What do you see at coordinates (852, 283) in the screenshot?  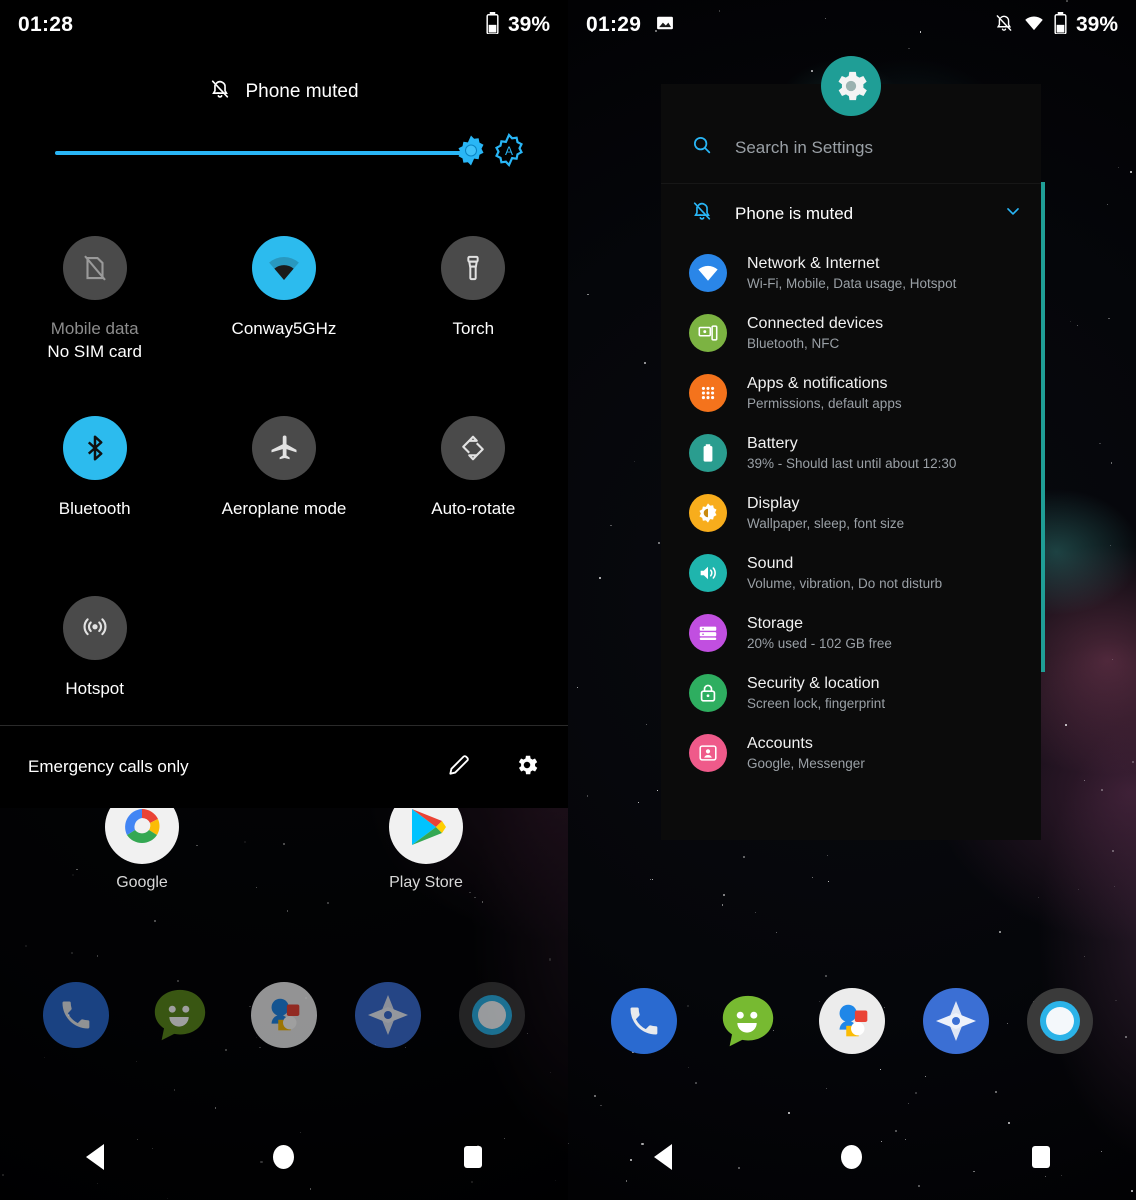 I see `settings-item-subtitle: Wi-Fi, Mobile, Data usage, Hotspot` at bounding box center [852, 283].